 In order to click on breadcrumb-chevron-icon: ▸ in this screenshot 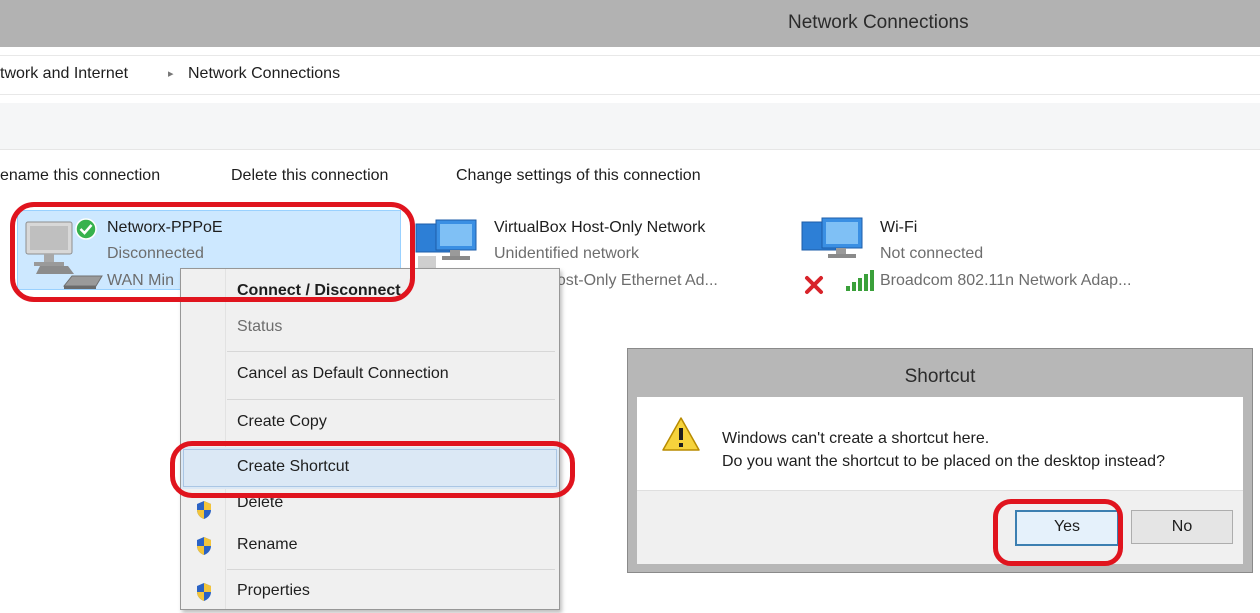, I will do `click(171, 73)`.